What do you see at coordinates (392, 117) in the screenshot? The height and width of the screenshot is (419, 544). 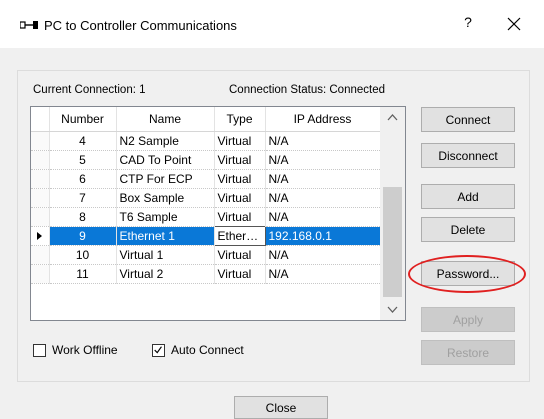 I see `scroll-up-icon` at bounding box center [392, 117].